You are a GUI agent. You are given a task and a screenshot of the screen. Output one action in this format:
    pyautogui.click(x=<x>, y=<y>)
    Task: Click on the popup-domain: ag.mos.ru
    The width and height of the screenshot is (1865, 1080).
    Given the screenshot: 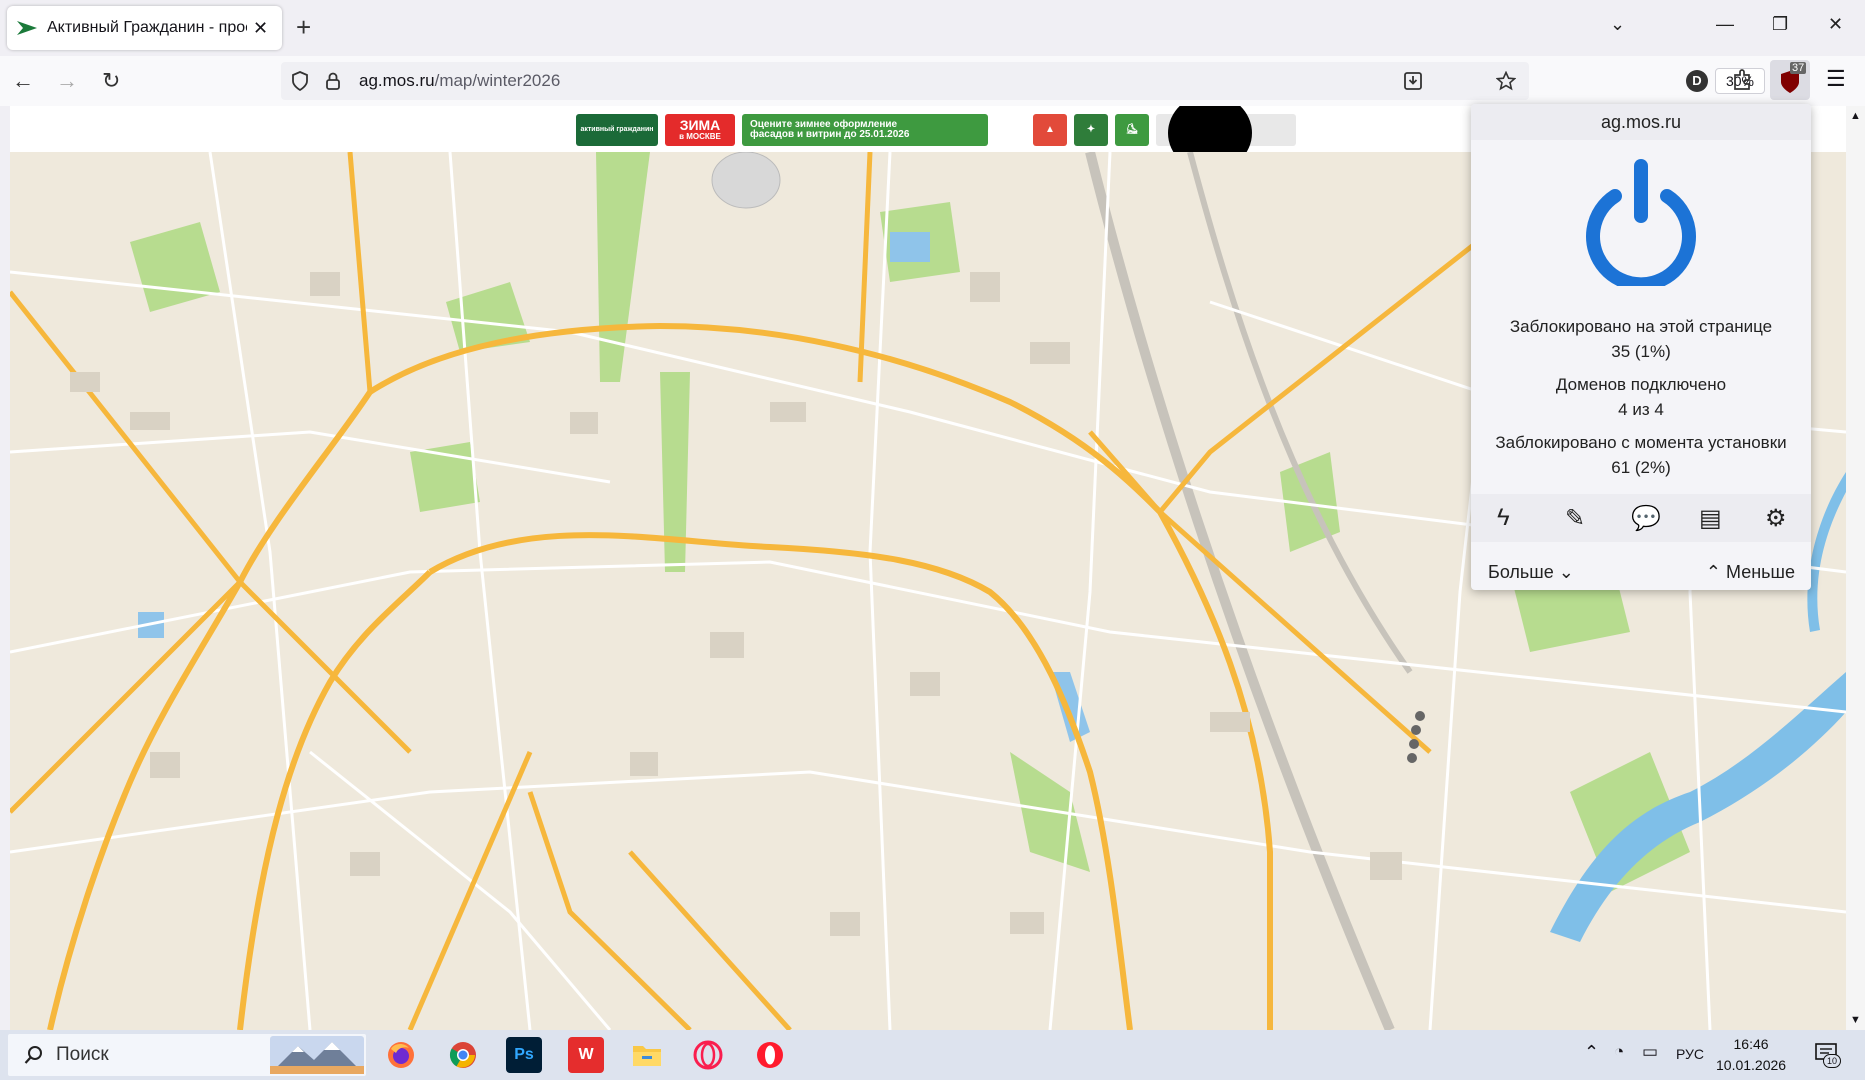 What is the action you would take?
    pyautogui.click(x=1641, y=122)
    